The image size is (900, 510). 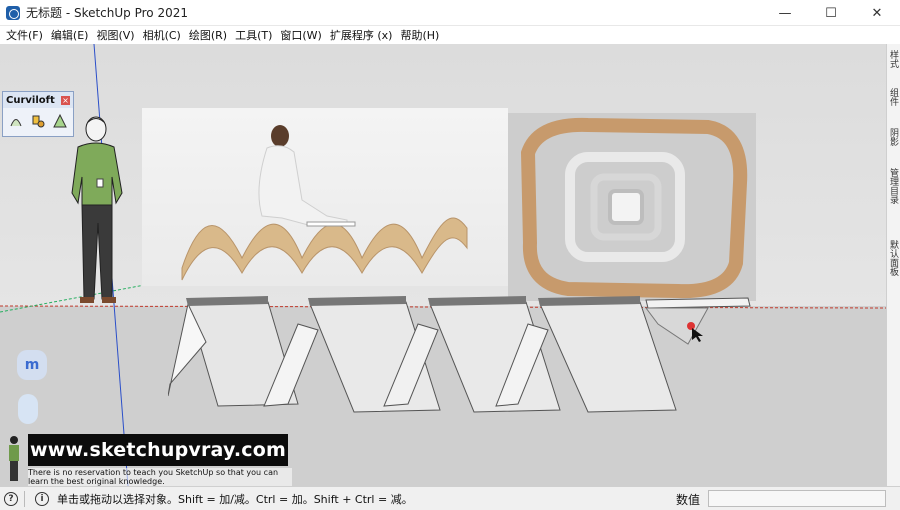 I want to click on maximize-button: ☐, so click(x=831, y=13).